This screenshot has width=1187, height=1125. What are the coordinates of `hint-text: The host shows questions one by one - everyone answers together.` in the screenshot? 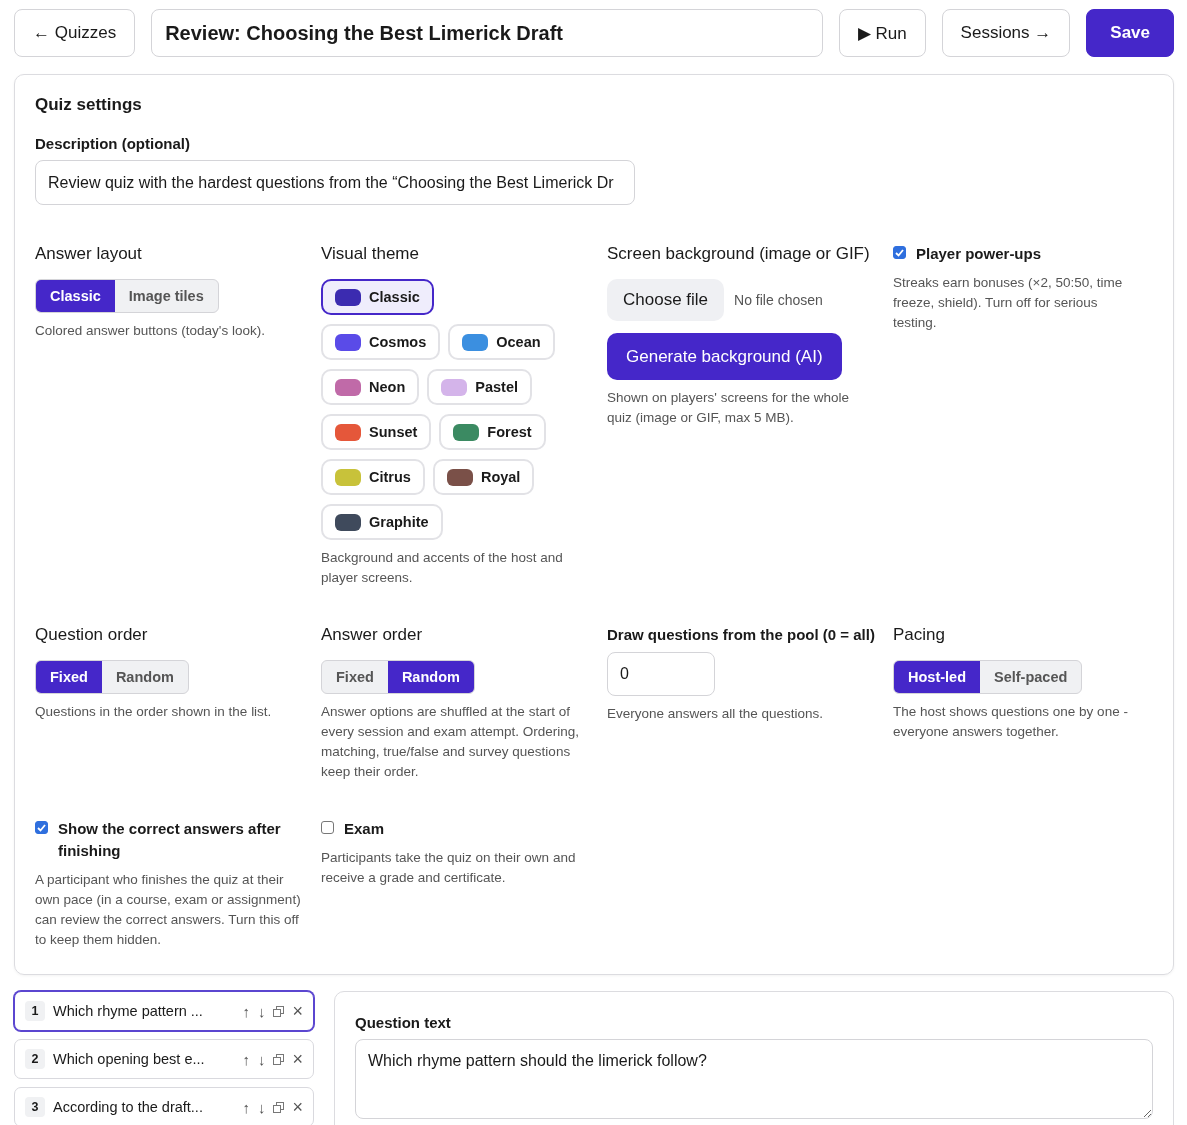 It's located at (1011, 722).